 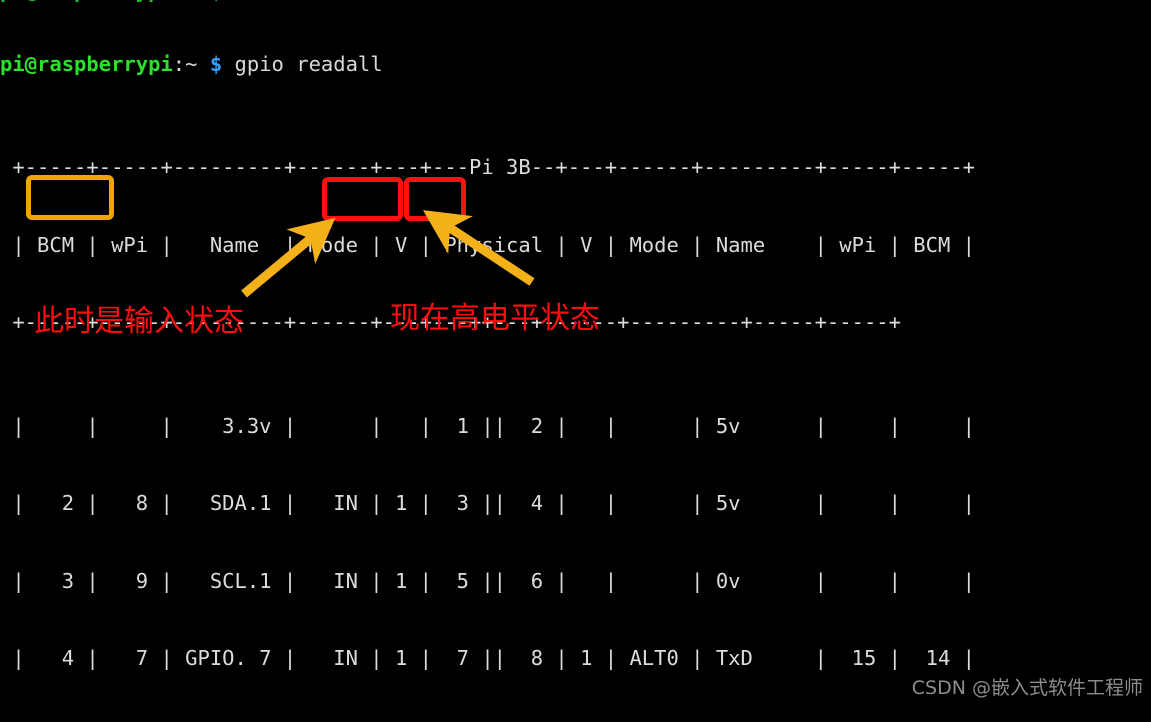 What do you see at coordinates (488, 425) in the screenshot?
I see `table-row: | | | 3.3v | | | 1 || 2 | | | 5v | | |` at bounding box center [488, 425].